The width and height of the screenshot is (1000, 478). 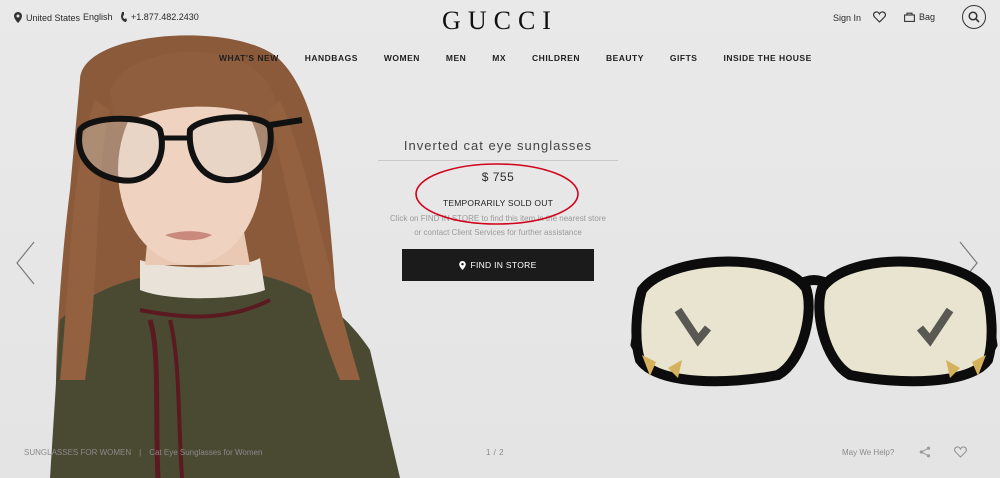 What do you see at coordinates (684, 58) in the screenshot?
I see `nav-item-gifts: GIFTS` at bounding box center [684, 58].